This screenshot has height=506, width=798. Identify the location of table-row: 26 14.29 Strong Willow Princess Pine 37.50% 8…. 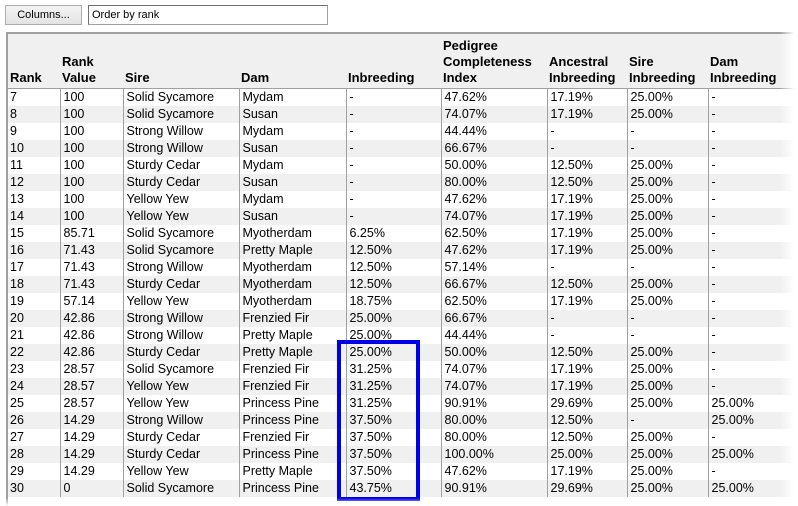
(403, 420).